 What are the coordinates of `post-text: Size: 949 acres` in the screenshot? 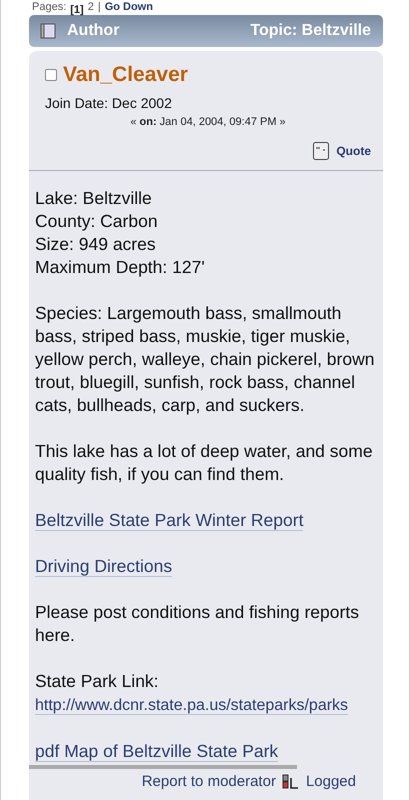 It's located at (96, 244).